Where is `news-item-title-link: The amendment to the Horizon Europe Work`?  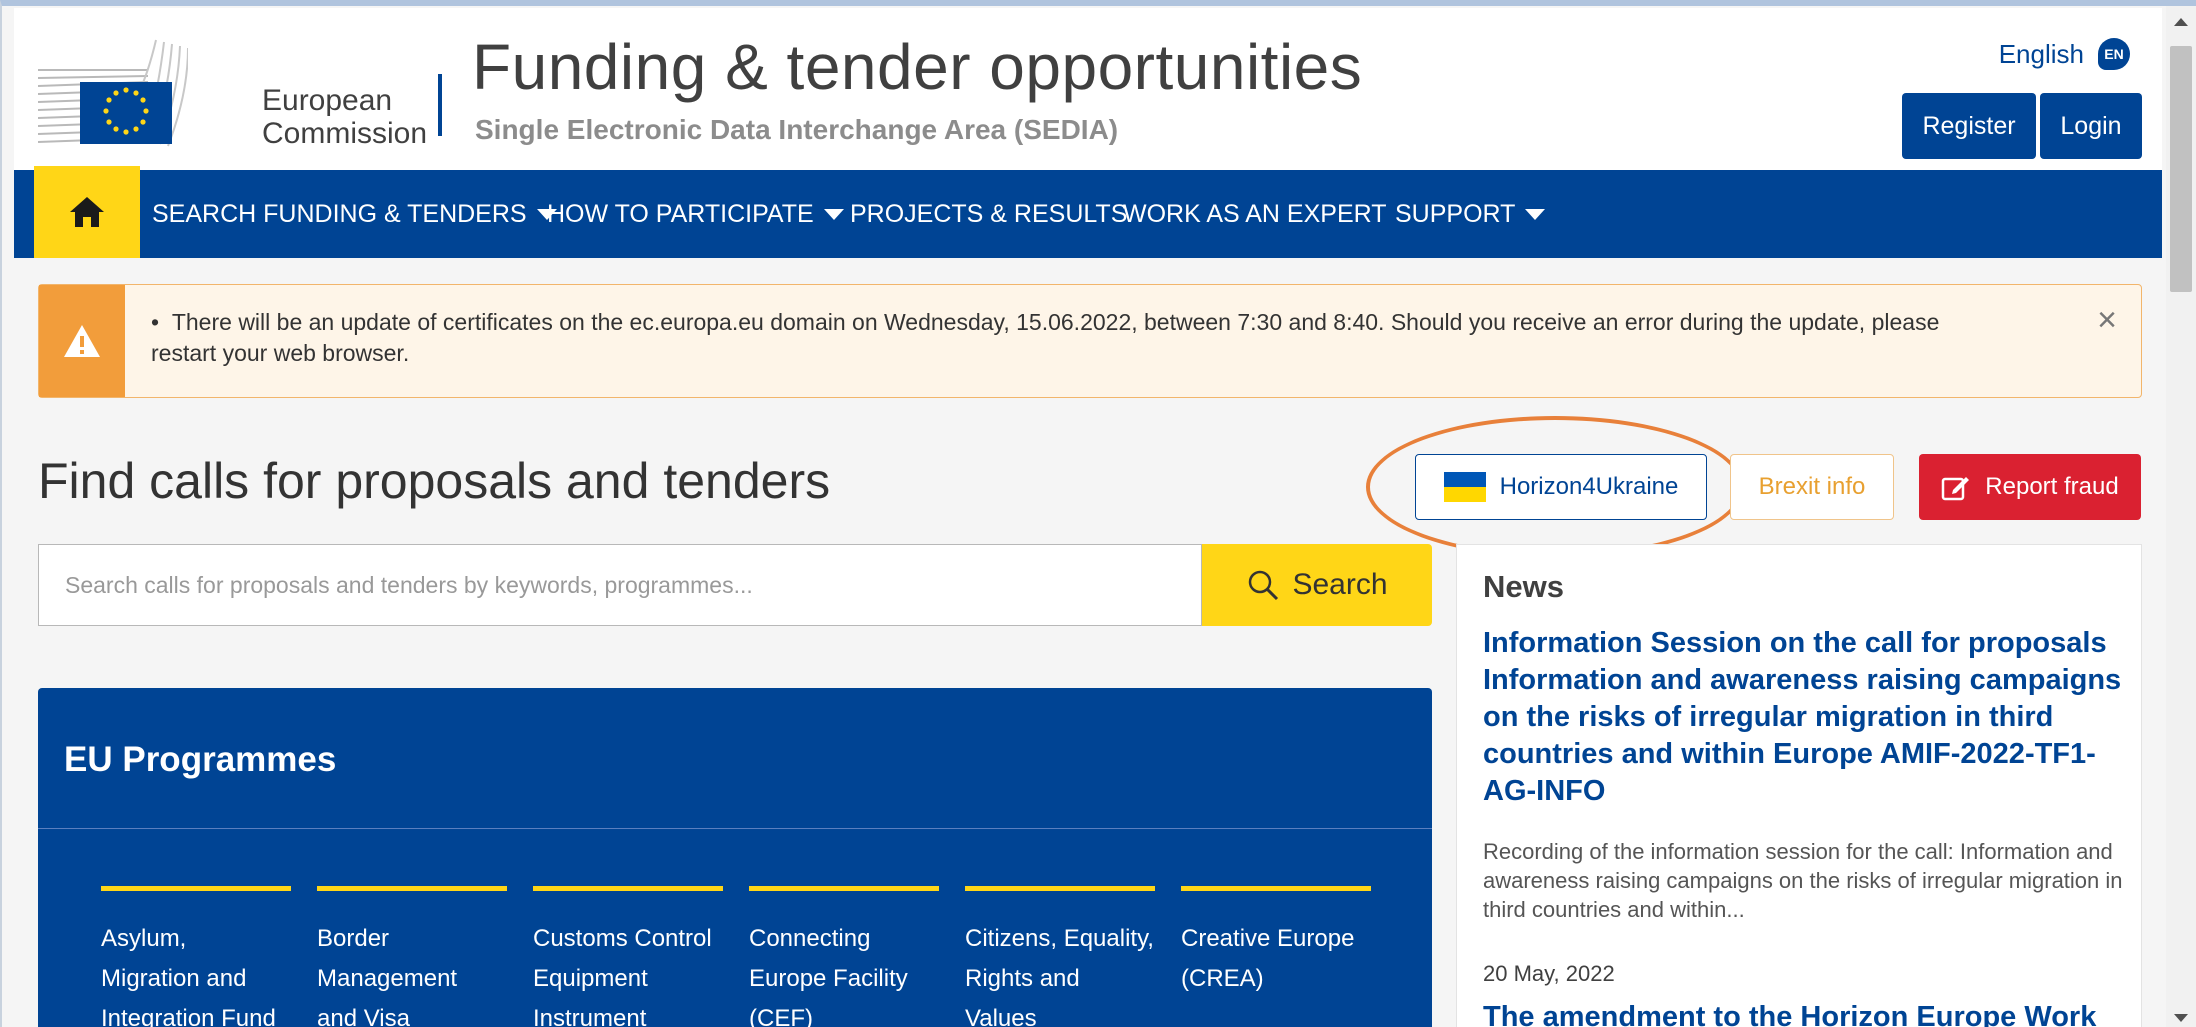
news-item-title-link: The amendment to the Horizon Europe Work is located at coordinates (1803, 1014).